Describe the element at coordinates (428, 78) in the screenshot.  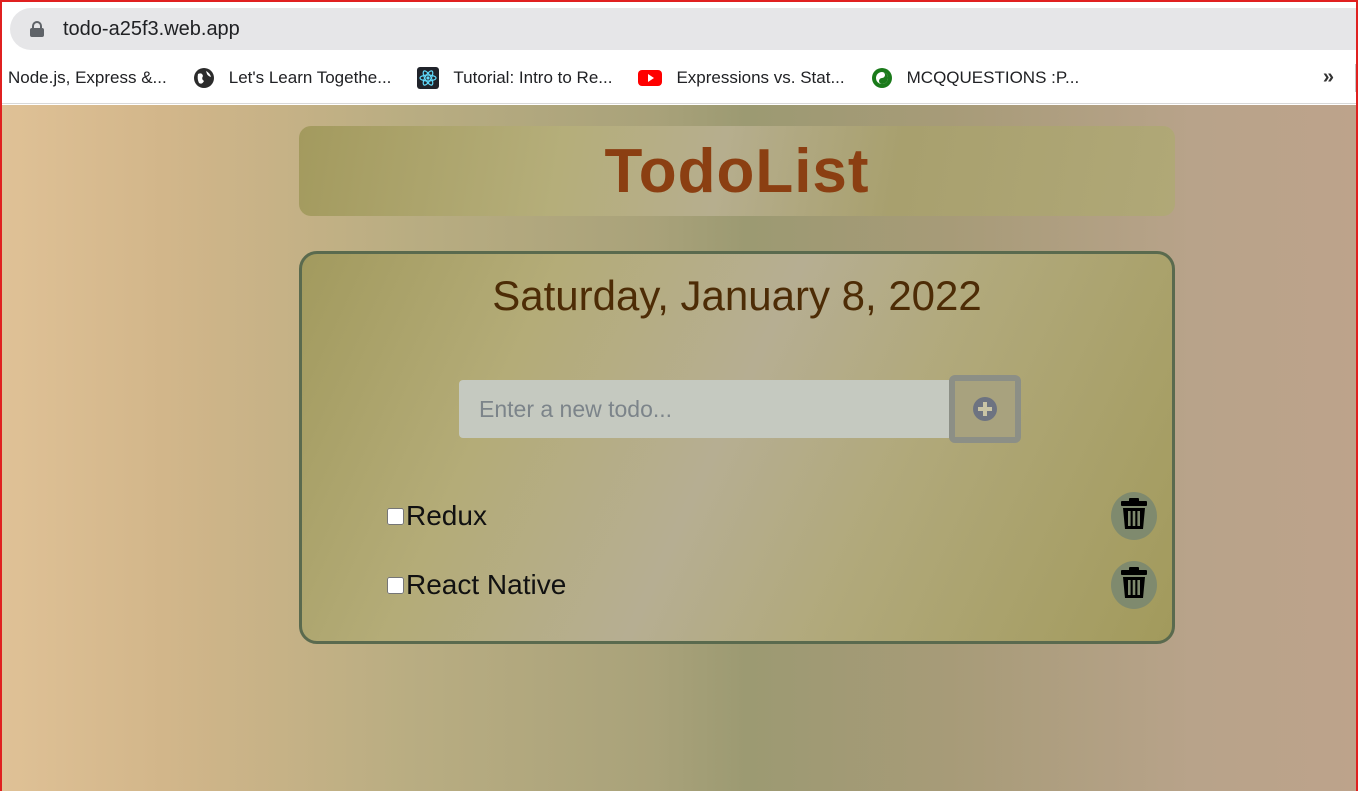
I see `react-icon` at that location.